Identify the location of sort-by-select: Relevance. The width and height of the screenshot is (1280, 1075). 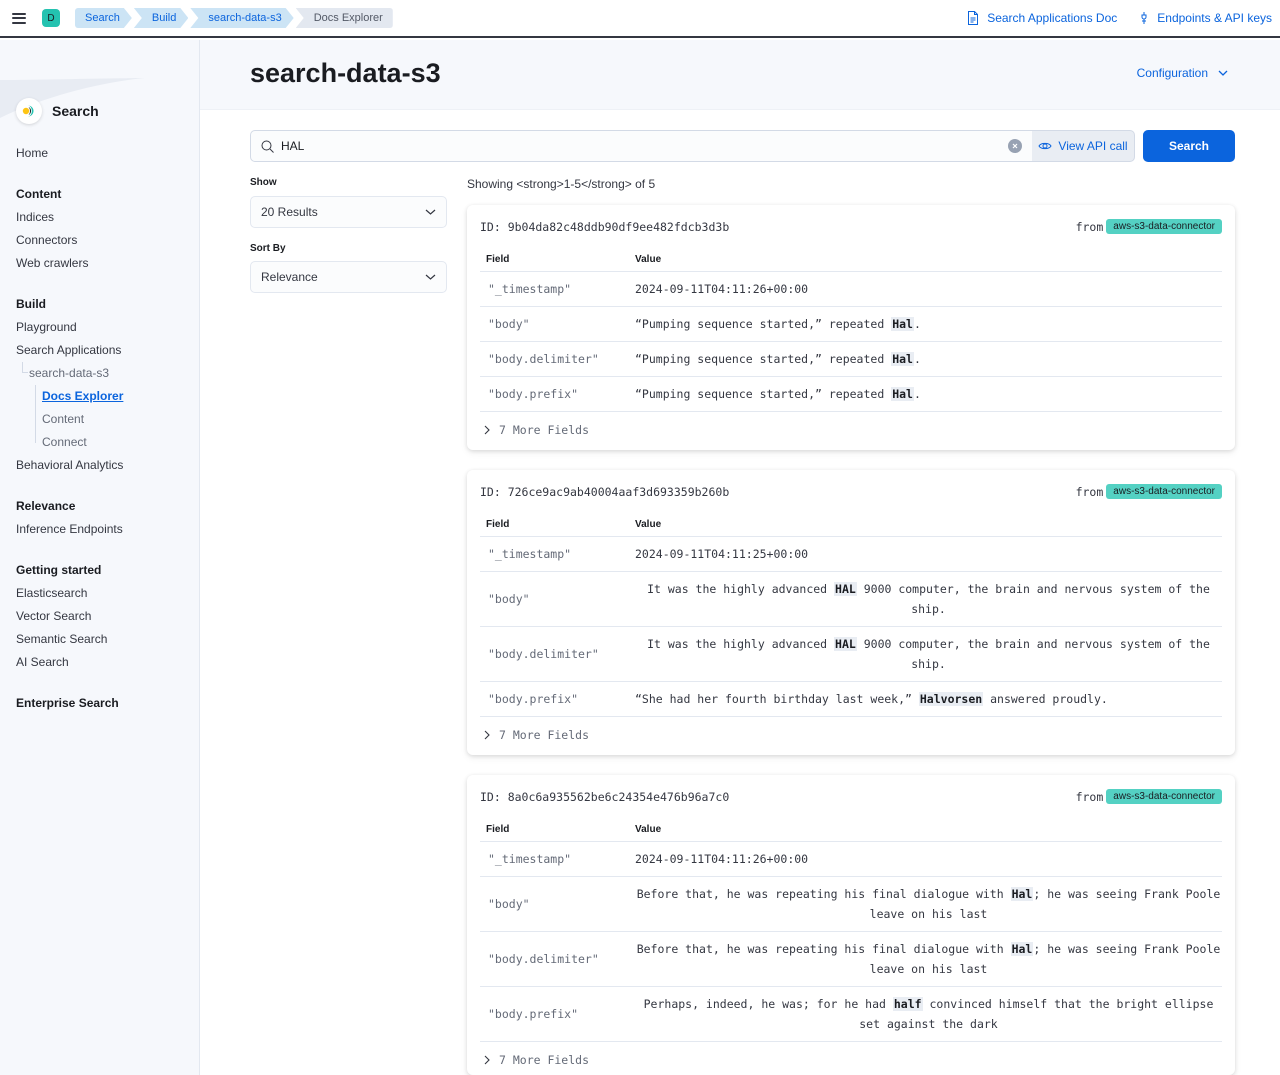
(348, 277).